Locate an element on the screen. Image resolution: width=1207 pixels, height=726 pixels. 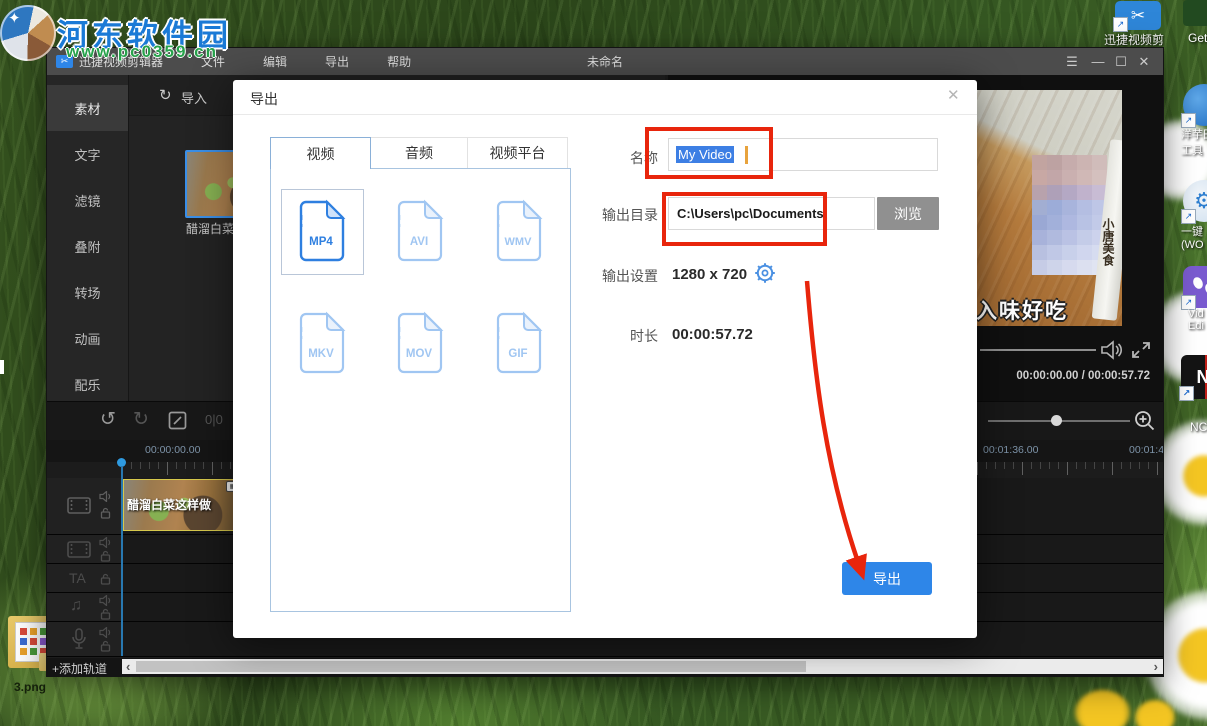
desktop-file-label: 3.png is located at coordinates (30, 687).